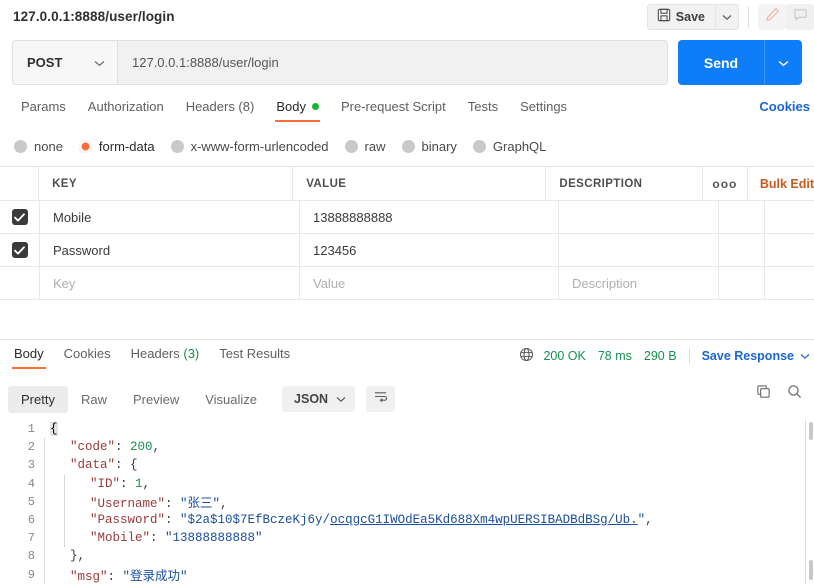 The image size is (814, 584). I want to click on send-options-button, so click(783, 62).